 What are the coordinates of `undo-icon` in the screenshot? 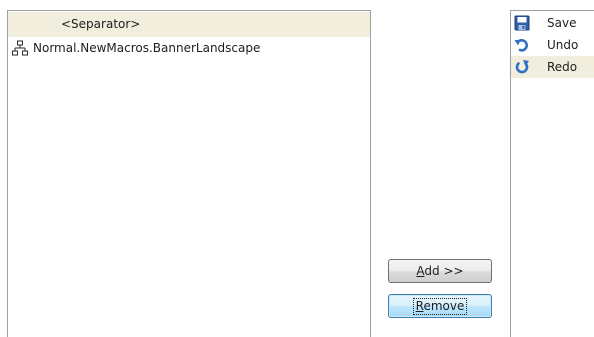 It's located at (522, 45).